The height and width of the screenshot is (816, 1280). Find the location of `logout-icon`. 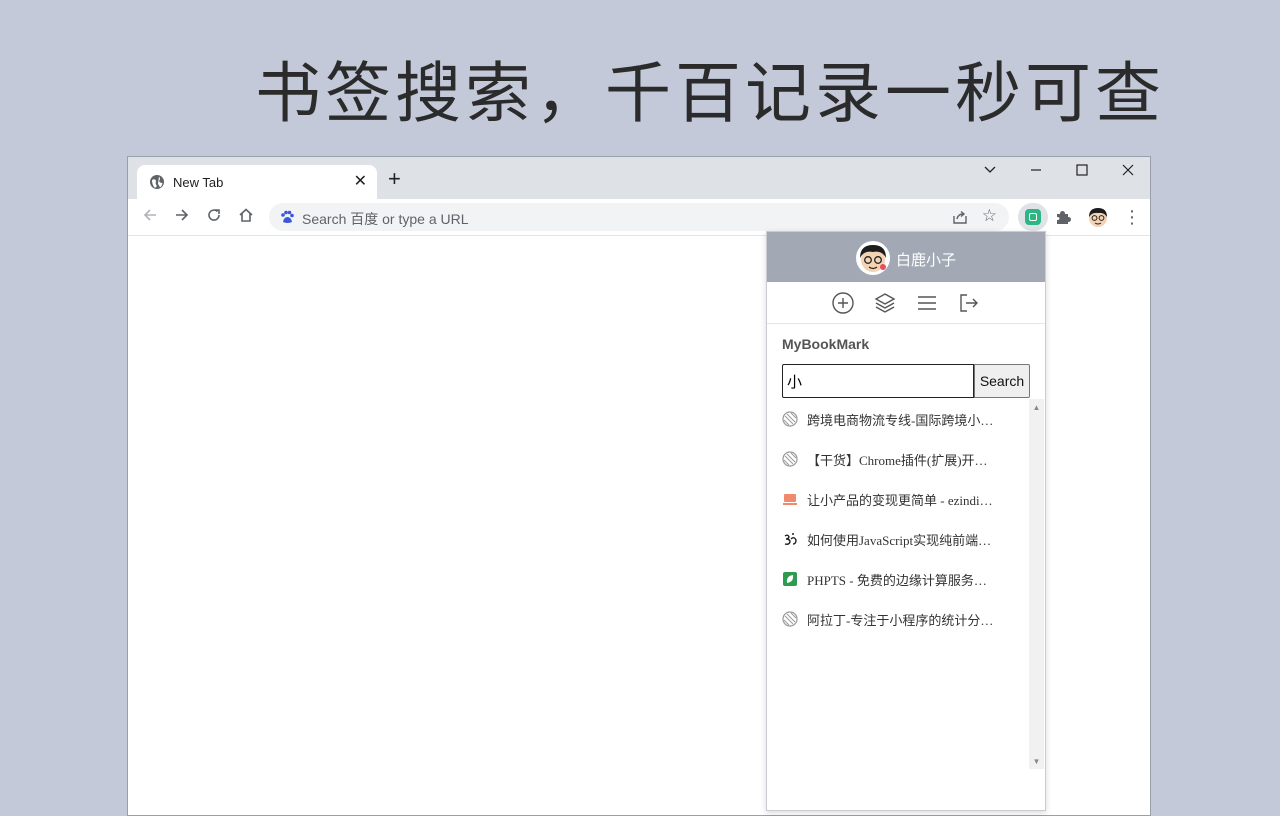

logout-icon is located at coordinates (969, 303).